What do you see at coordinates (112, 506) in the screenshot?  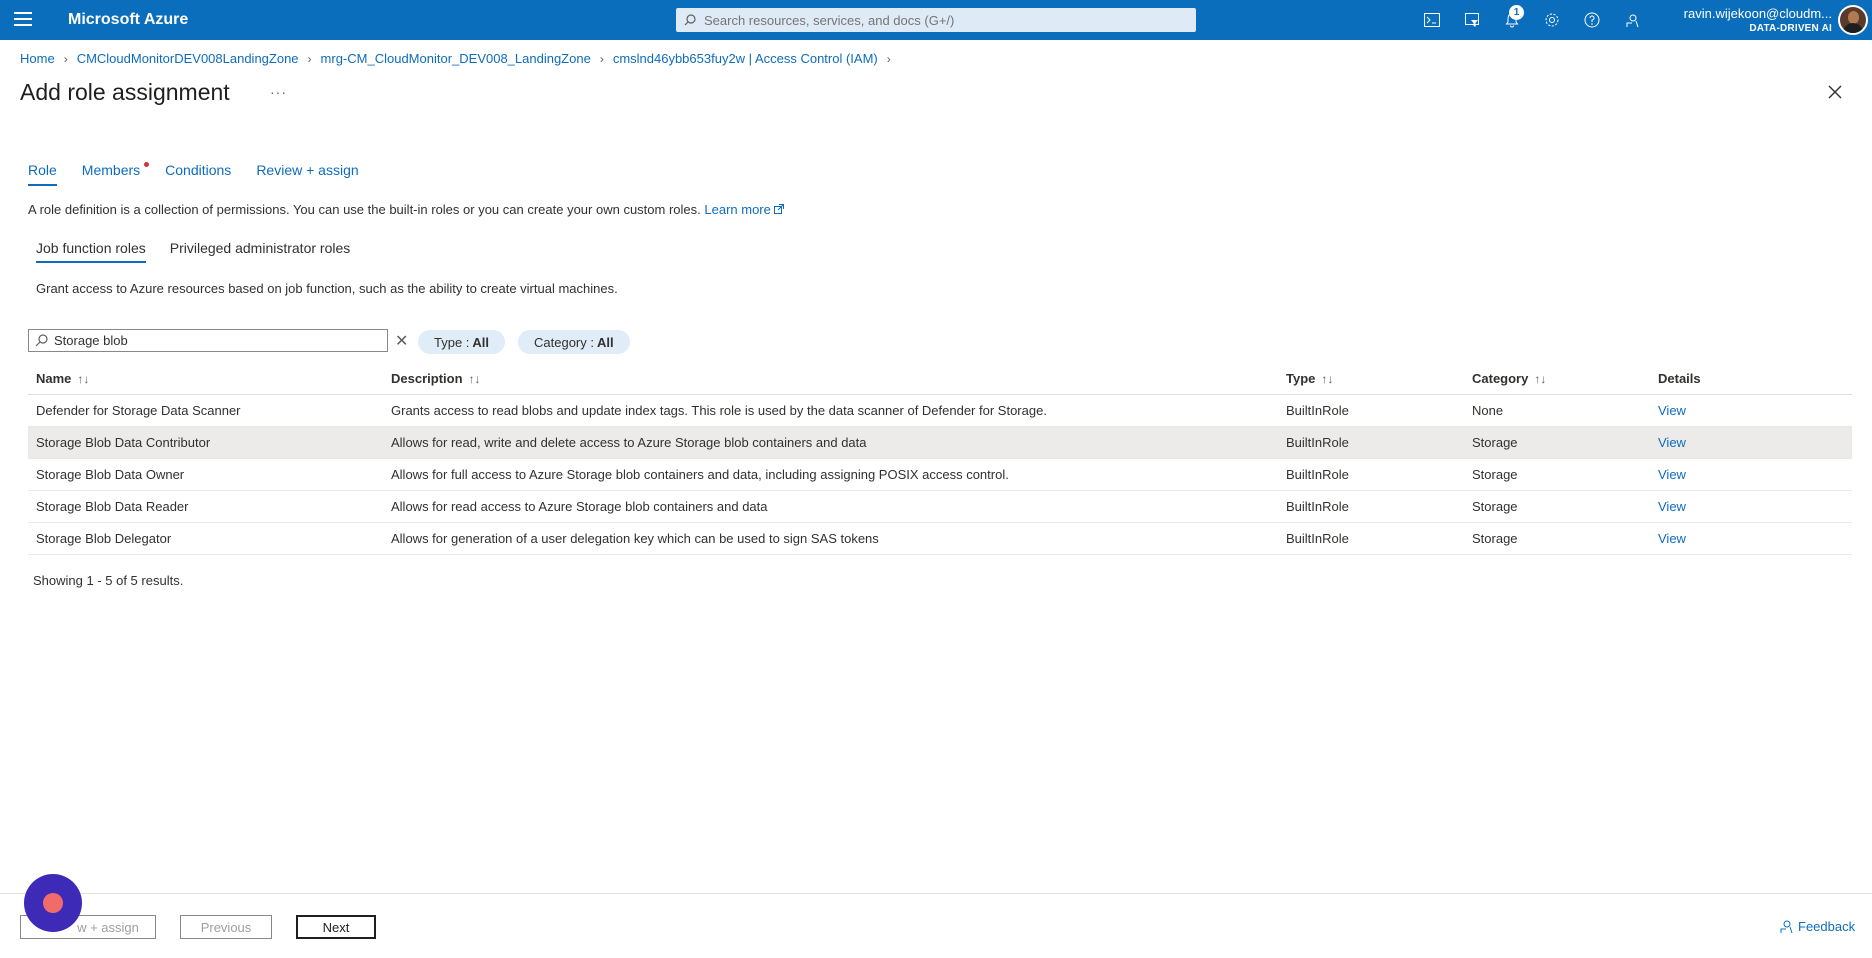 I see `role-name: Storage Blob Data Reader` at bounding box center [112, 506].